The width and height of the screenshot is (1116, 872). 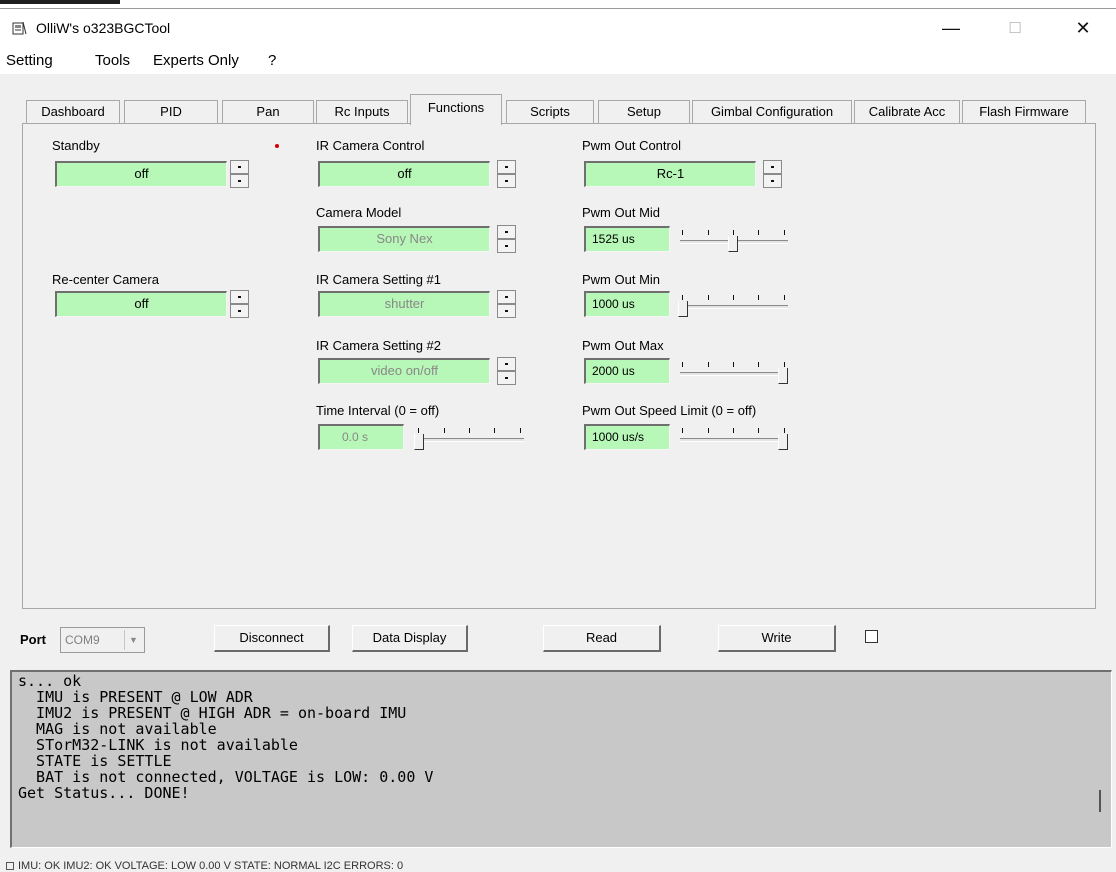 What do you see at coordinates (602, 638) in the screenshot?
I see `read-button: Read` at bounding box center [602, 638].